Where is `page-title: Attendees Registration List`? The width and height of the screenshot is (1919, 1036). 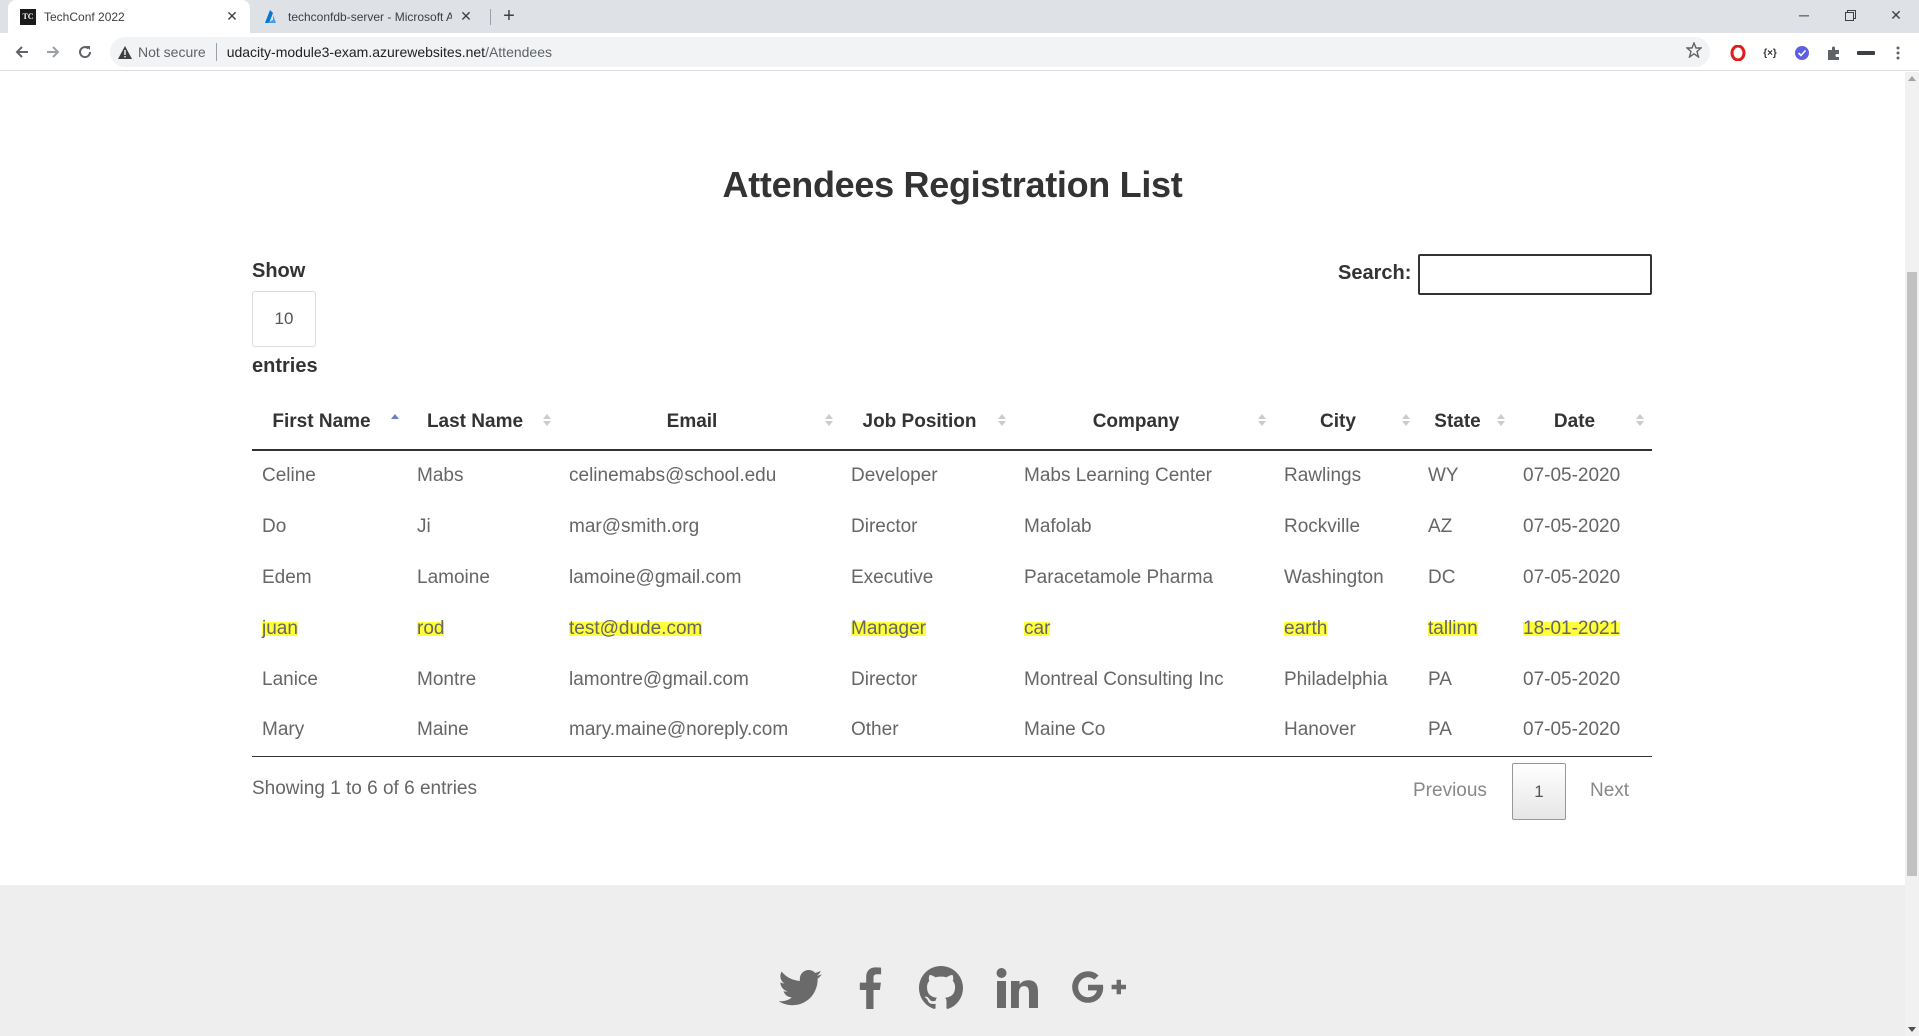
page-title: Attendees Registration List is located at coordinates (952, 184).